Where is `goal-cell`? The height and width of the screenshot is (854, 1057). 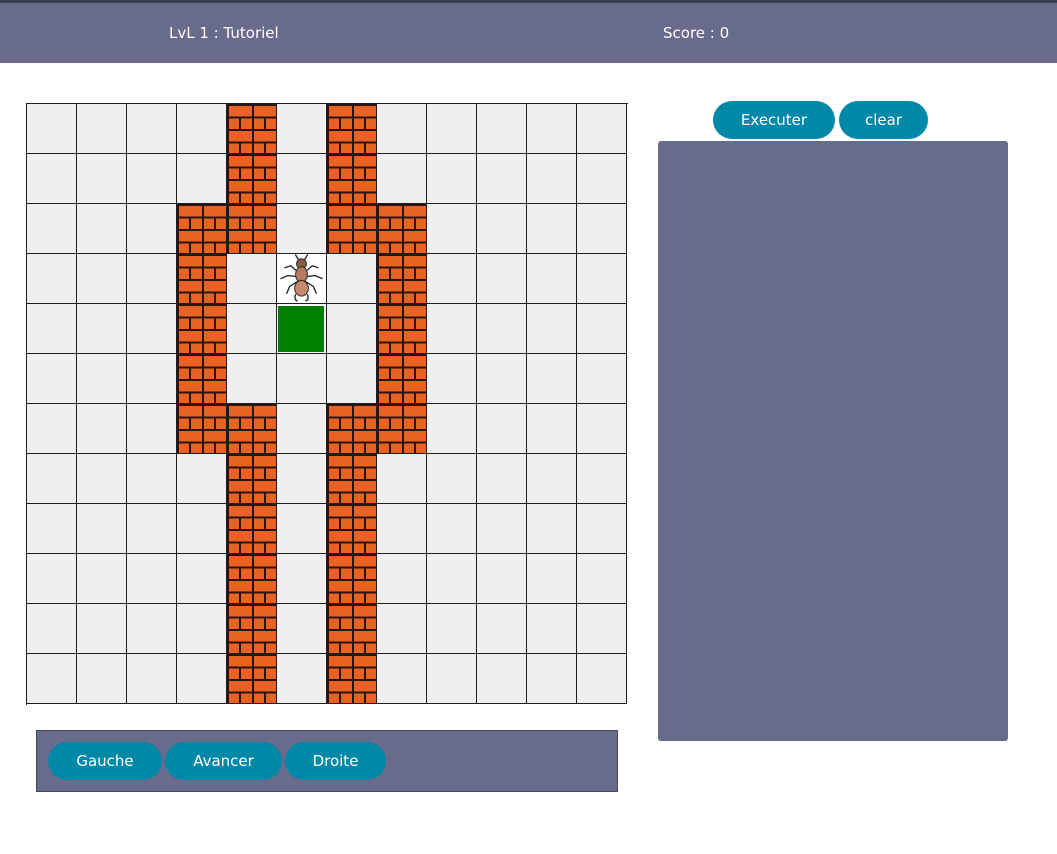 goal-cell is located at coordinates (302, 329).